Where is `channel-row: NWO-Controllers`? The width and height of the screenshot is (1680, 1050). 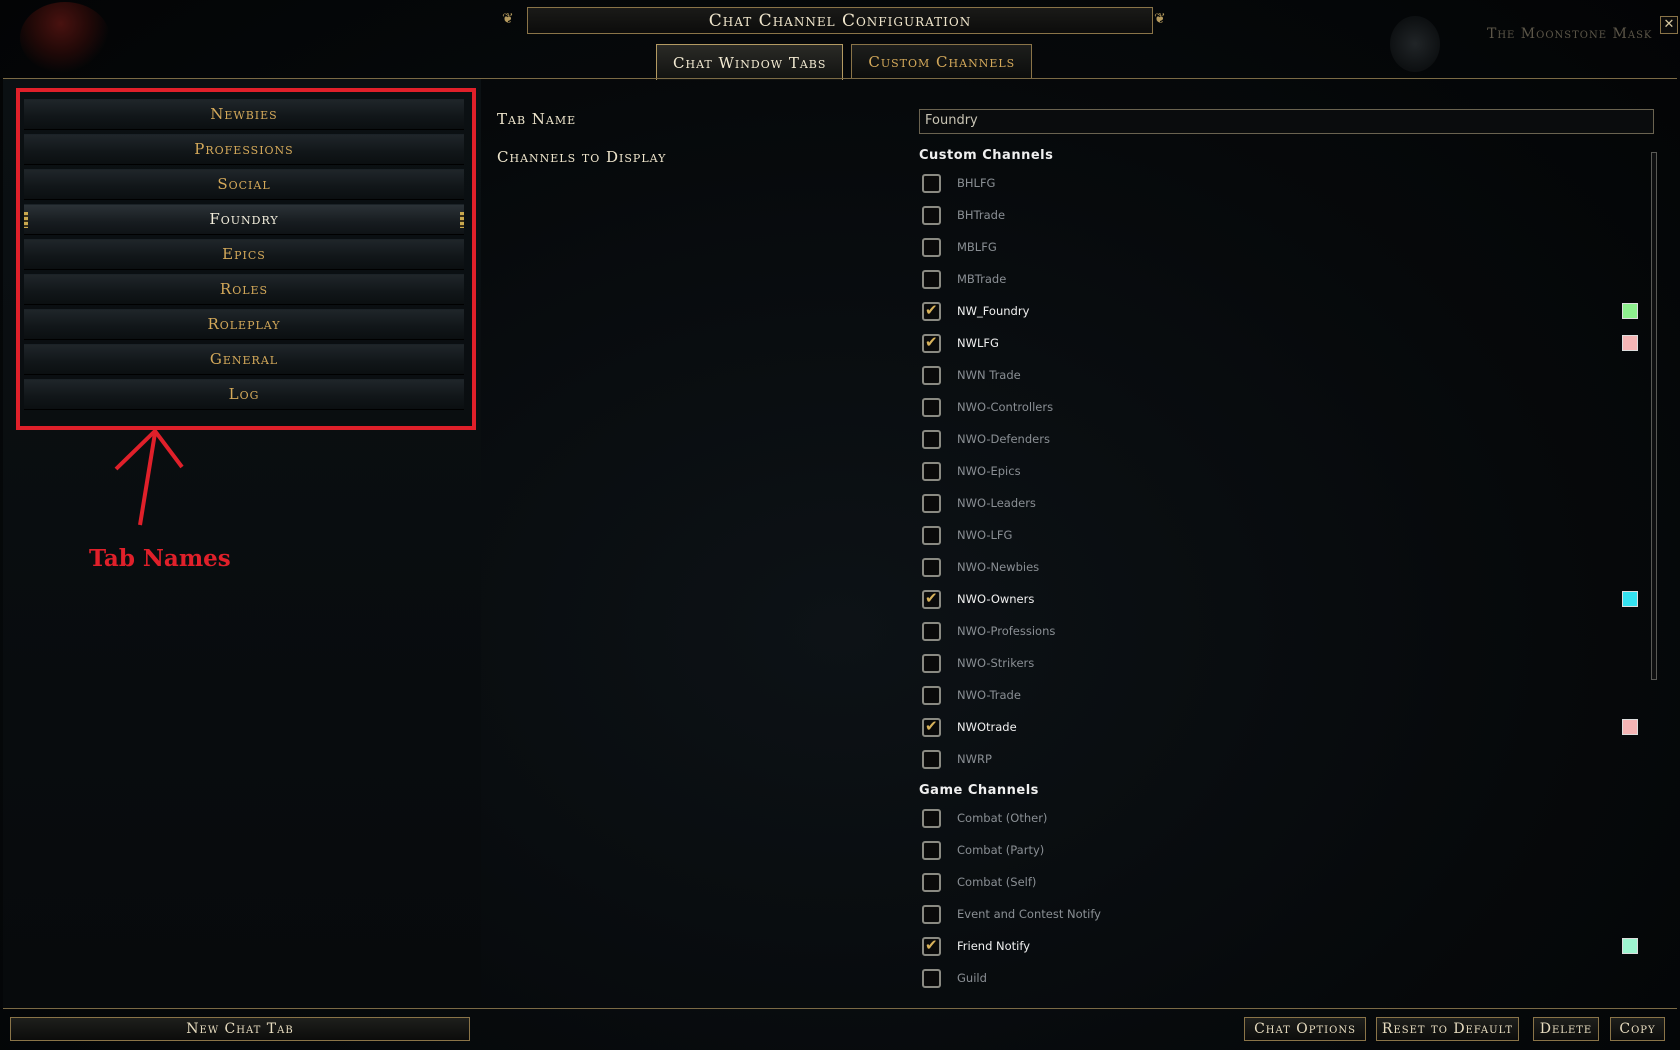 channel-row: NWO-Controllers is located at coordinates (987, 407).